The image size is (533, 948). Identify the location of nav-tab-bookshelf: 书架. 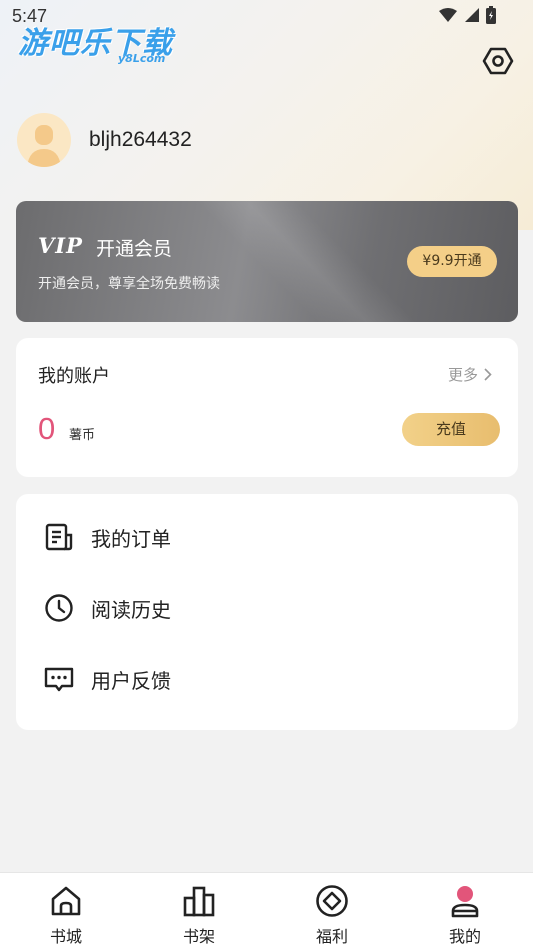
(199, 912).